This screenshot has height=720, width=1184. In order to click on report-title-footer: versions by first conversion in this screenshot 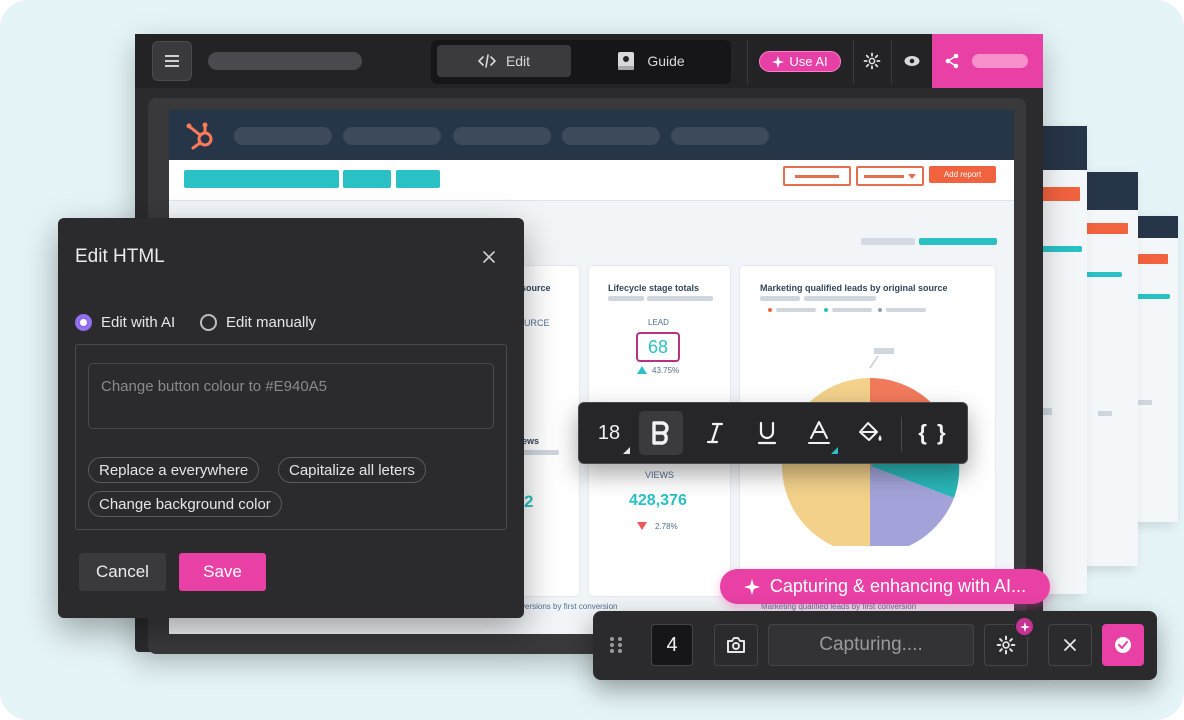, I will do `click(569, 606)`.